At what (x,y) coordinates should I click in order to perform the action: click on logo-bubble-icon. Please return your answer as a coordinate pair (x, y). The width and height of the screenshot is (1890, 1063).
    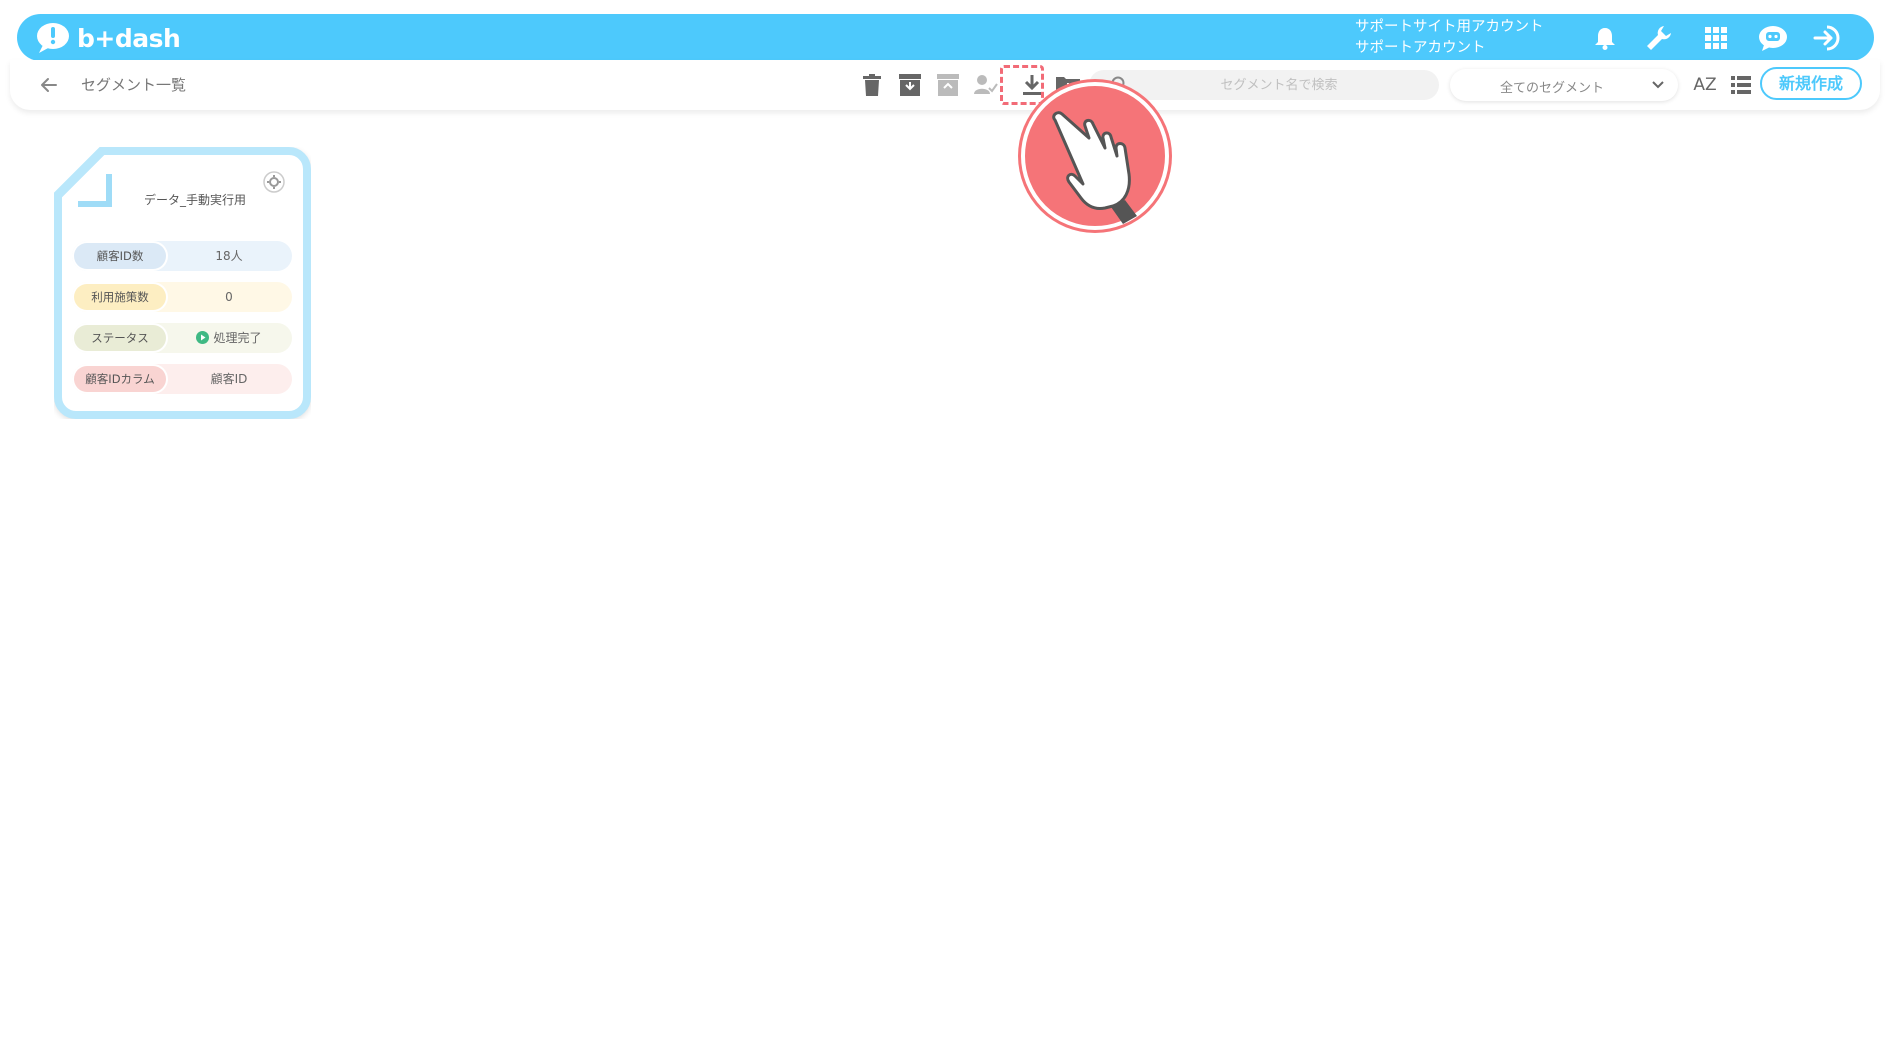
    Looking at the image, I should click on (53, 38).